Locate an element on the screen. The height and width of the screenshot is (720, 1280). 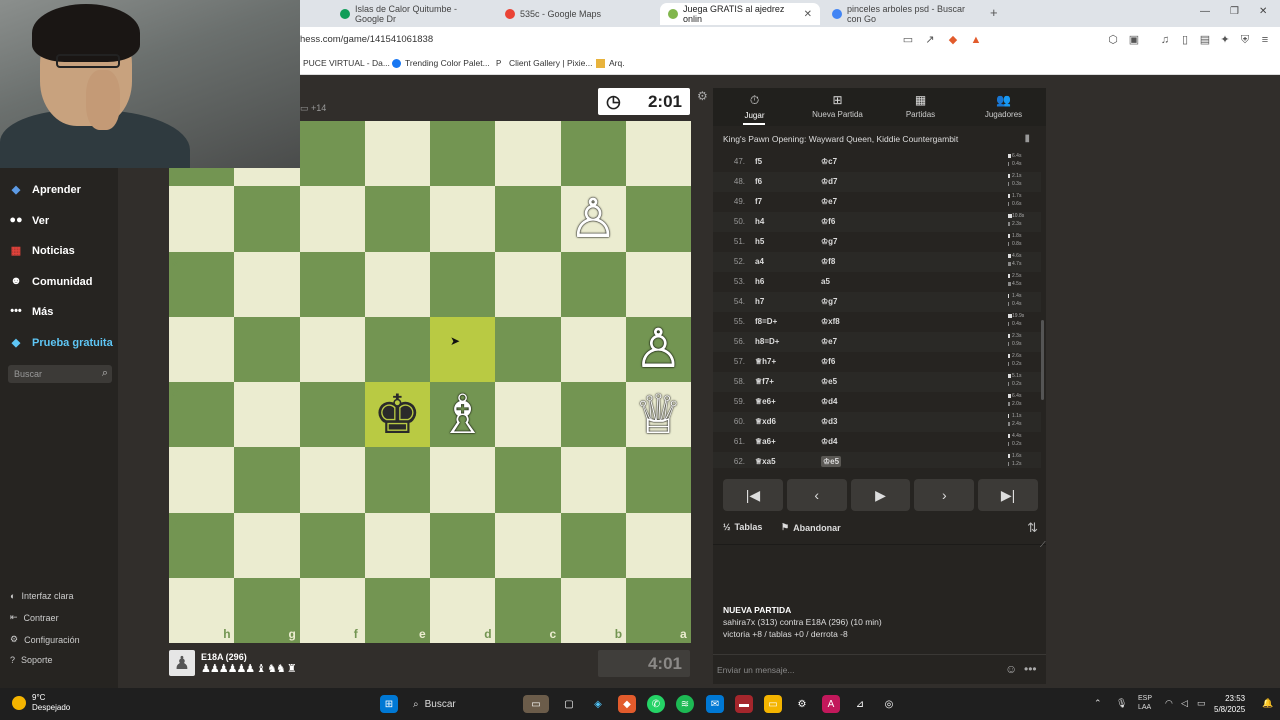
tab-jugar: ⏱ Jugar is located at coordinates (754, 106).